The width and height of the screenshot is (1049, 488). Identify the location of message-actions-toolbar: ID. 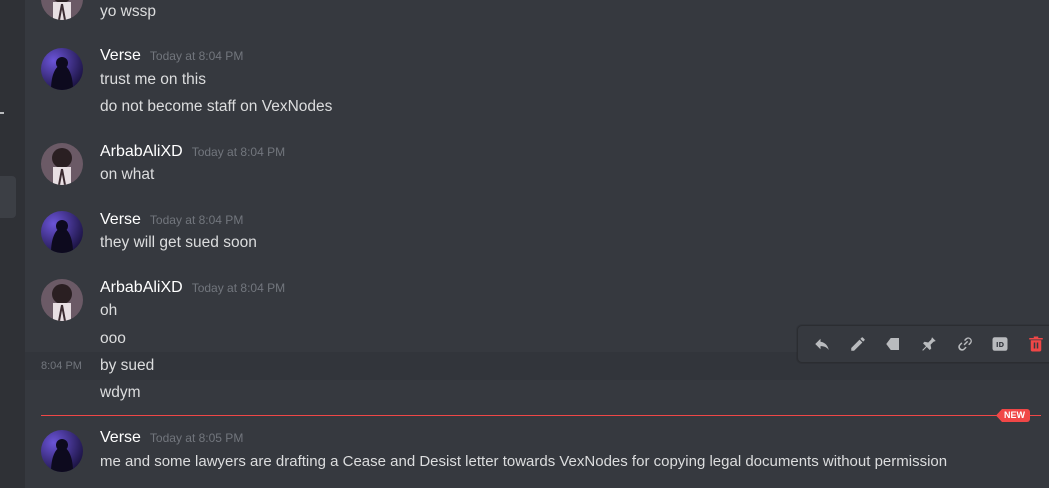
(923, 344).